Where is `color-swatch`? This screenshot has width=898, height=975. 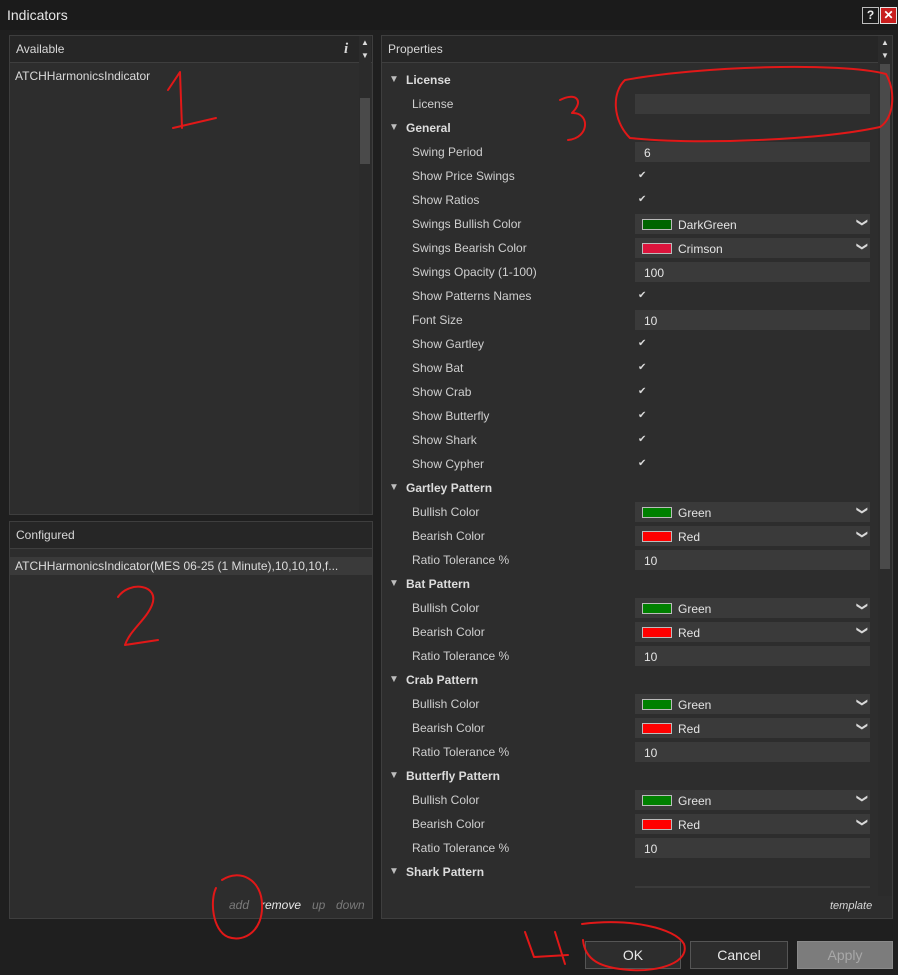 color-swatch is located at coordinates (657, 824).